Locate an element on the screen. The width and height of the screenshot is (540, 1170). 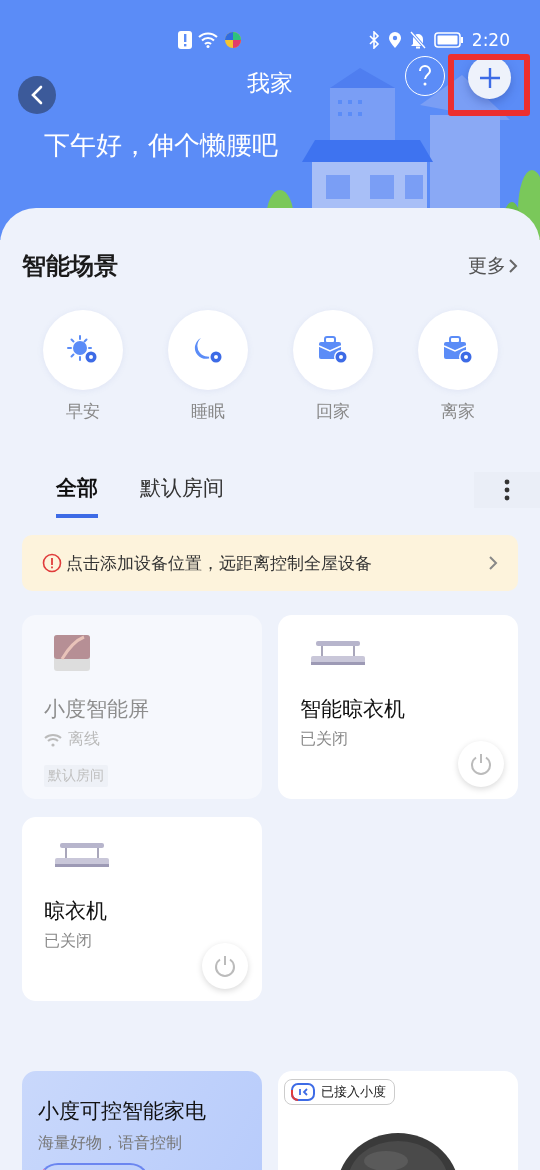
product-card: 已接入小度 is located at coordinates (398, 1120).